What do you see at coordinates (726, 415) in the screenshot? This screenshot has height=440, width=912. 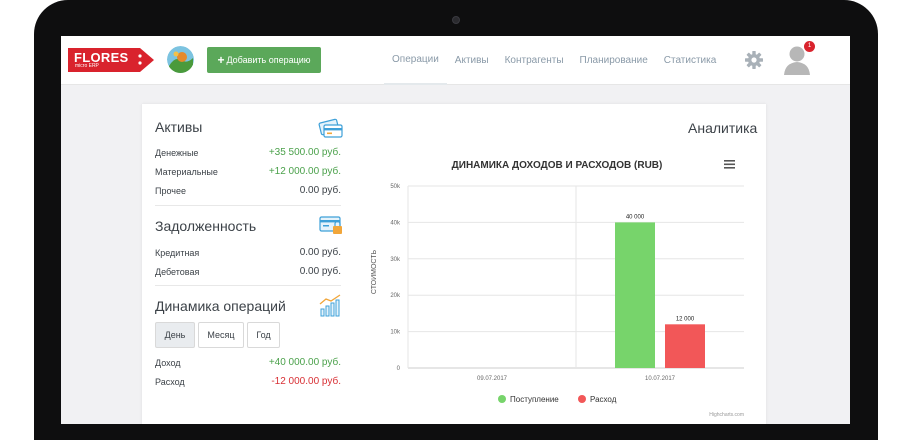 I see `chart-credits: Highcharts.com` at bounding box center [726, 415].